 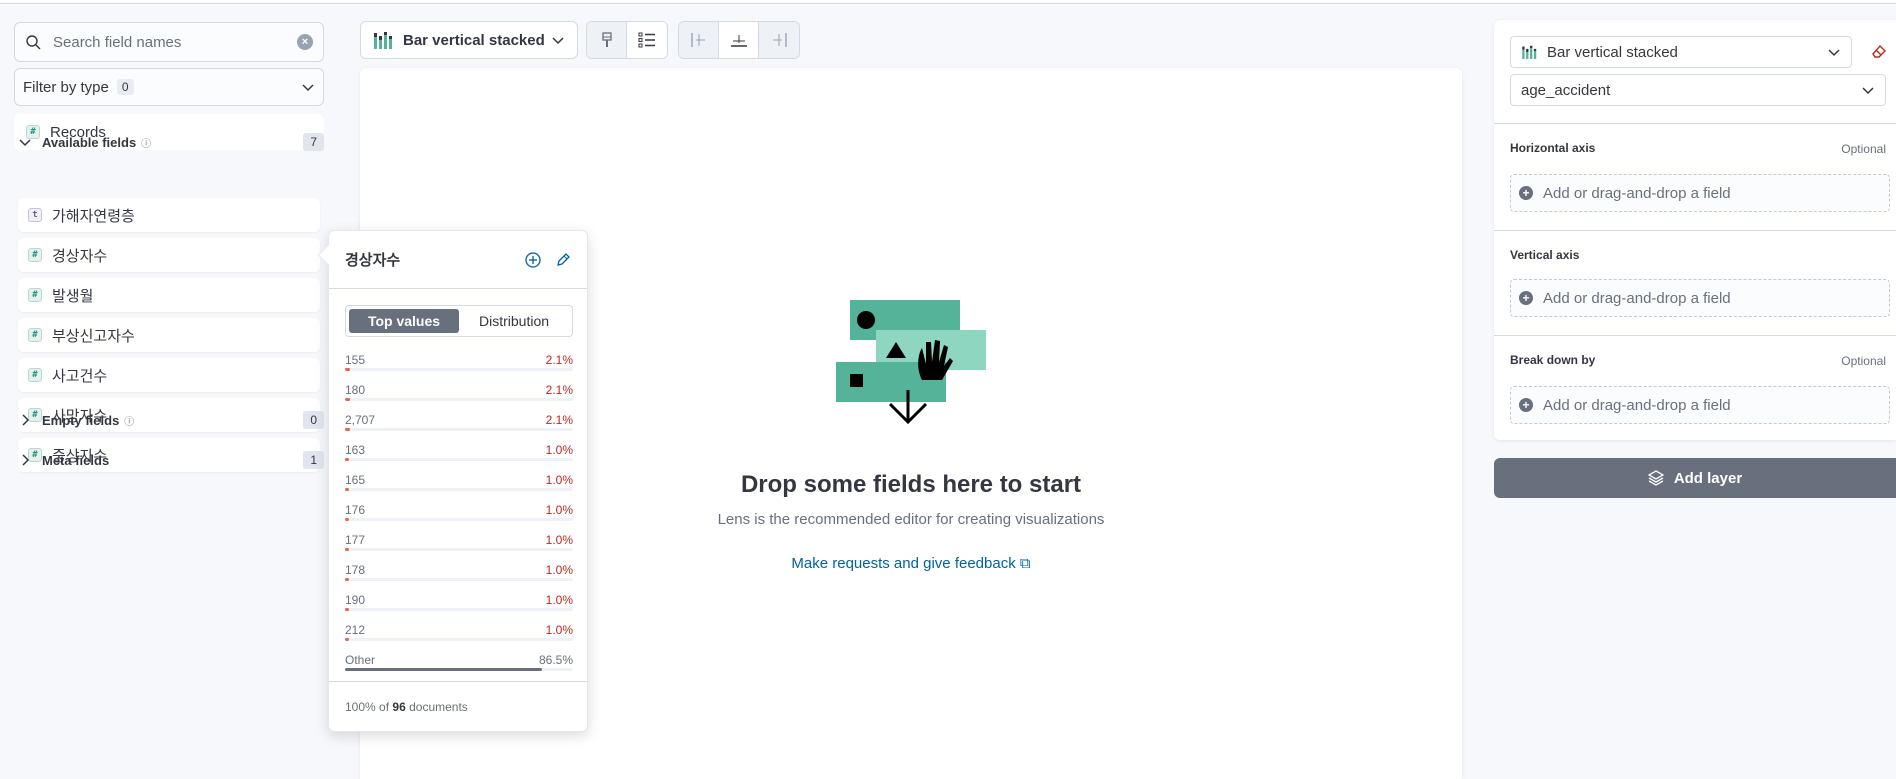 I want to click on top-value-key: 155, so click(x=355, y=360).